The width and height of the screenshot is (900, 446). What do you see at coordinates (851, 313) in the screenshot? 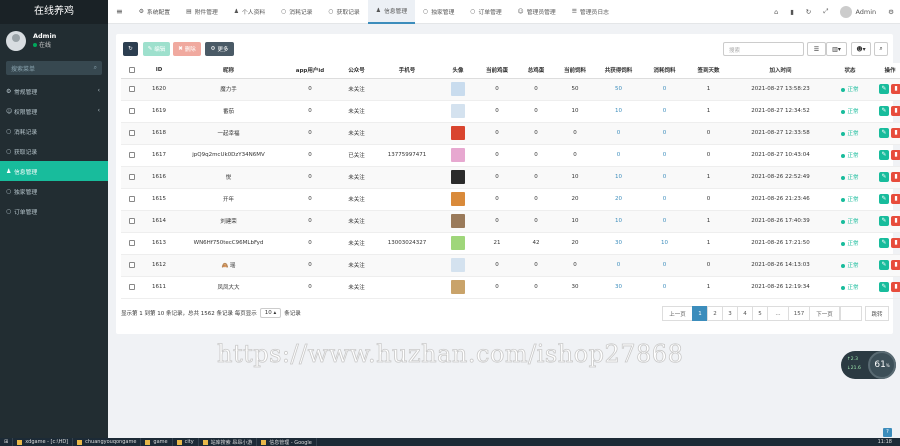
I see `jump-page-input` at bounding box center [851, 313].